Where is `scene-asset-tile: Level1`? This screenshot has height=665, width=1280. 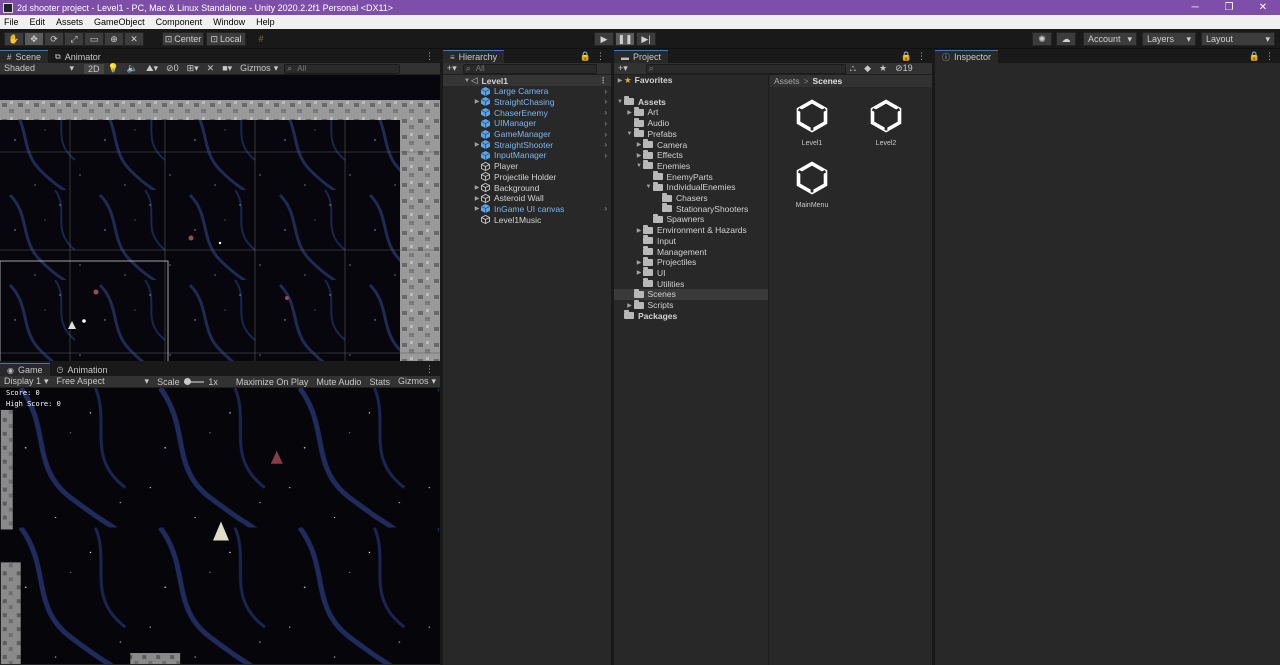
scene-asset-tile: Level1 is located at coordinates (812, 122).